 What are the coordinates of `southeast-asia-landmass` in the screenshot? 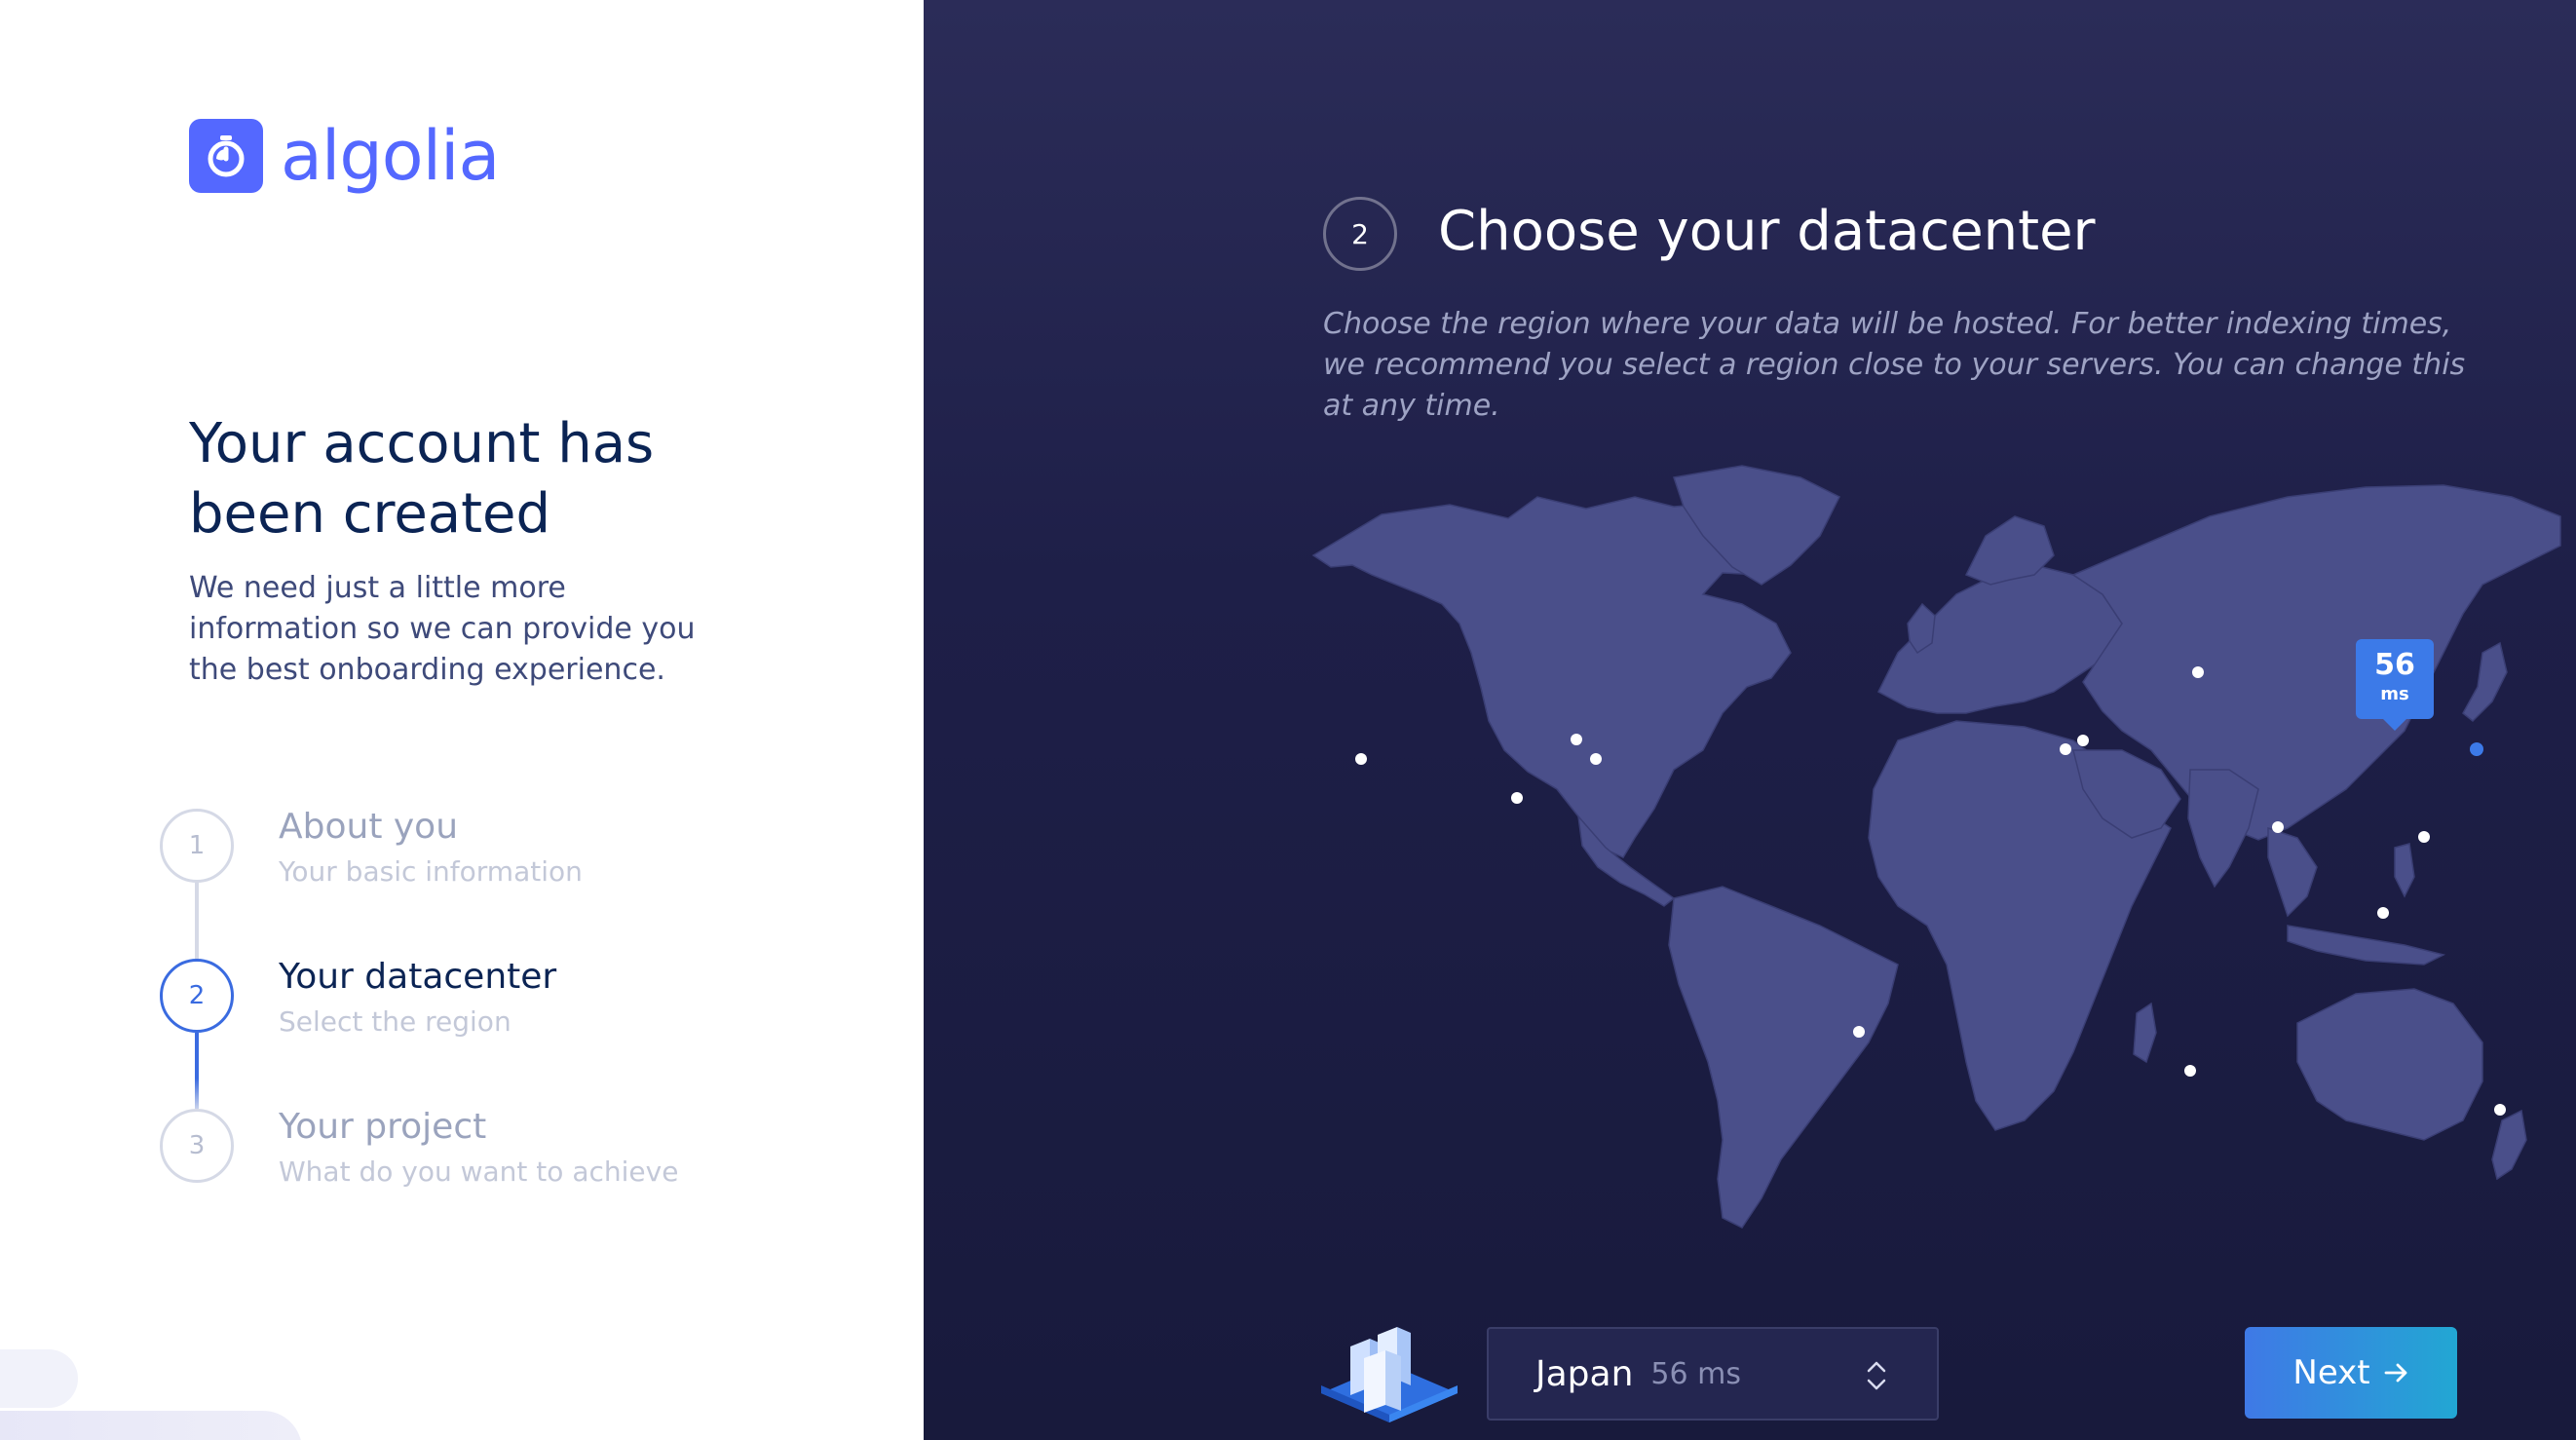 It's located at (2292, 872).